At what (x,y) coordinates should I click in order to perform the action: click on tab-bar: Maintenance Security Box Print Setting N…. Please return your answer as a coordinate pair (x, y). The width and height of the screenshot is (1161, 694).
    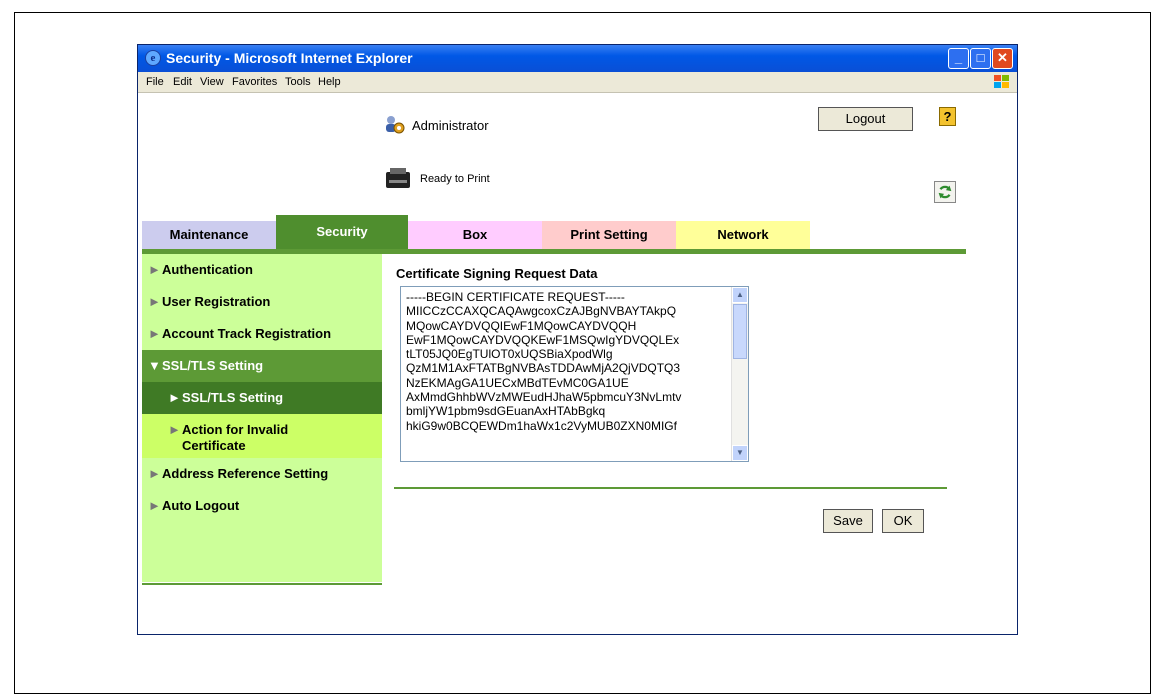
    Looking at the image, I should click on (554, 232).